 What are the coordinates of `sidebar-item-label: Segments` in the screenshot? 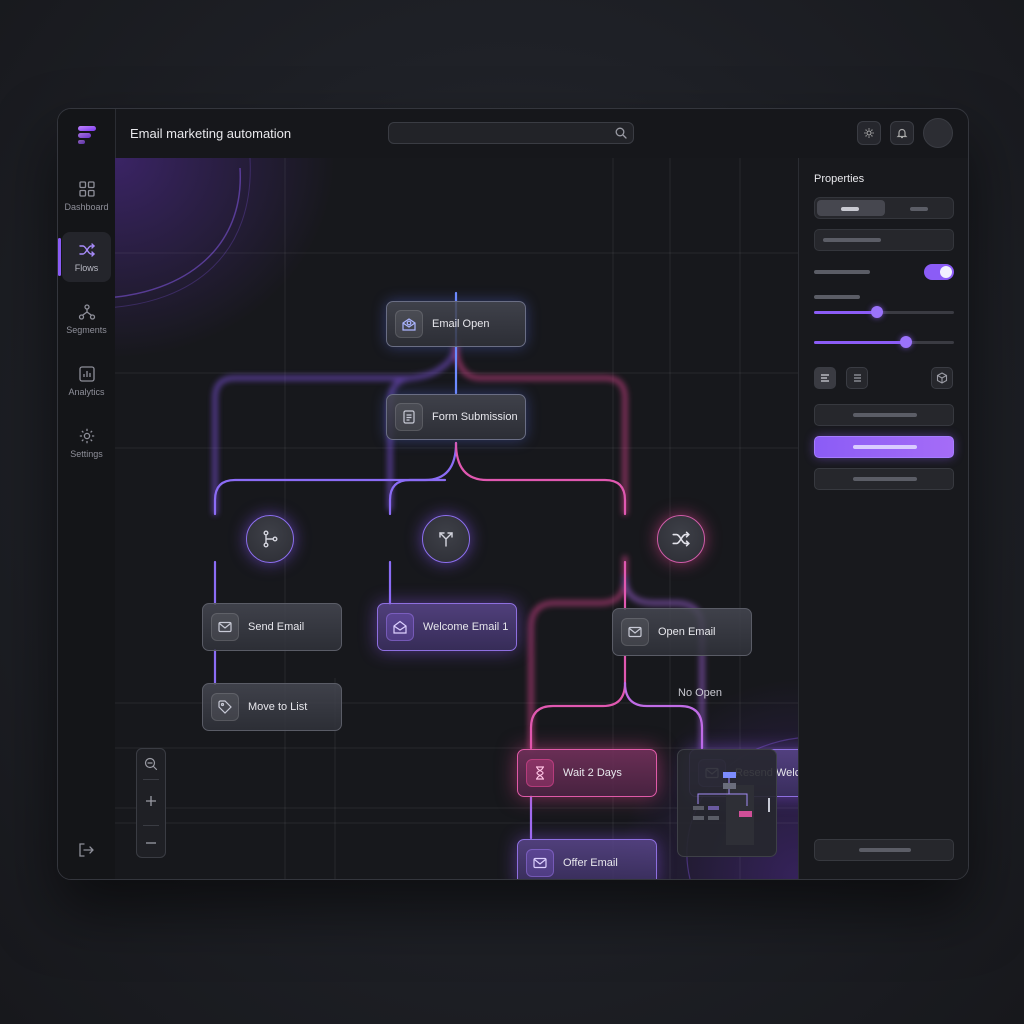 It's located at (86, 330).